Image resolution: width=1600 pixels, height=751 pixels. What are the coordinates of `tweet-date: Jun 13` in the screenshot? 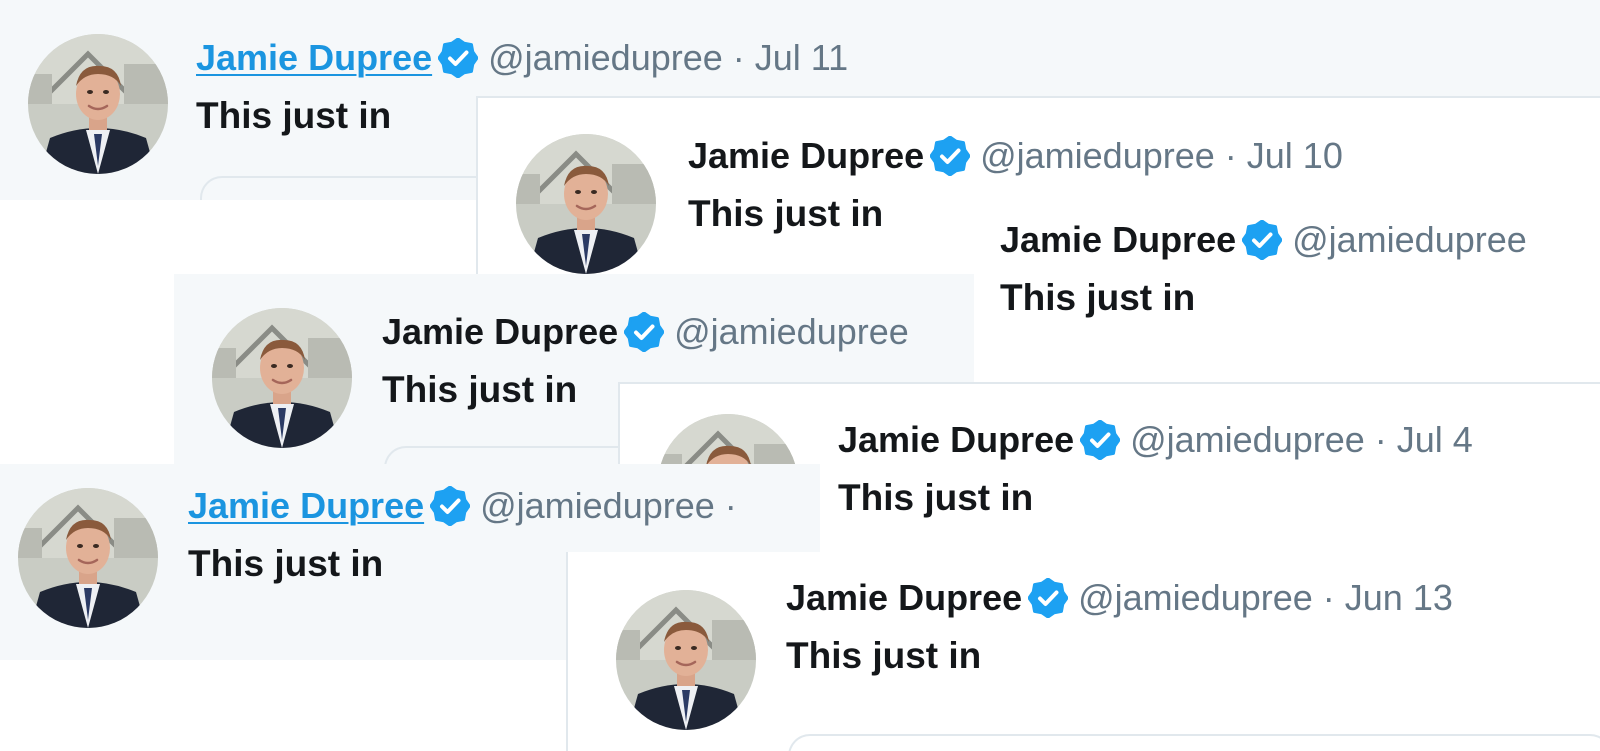 It's located at (1399, 598).